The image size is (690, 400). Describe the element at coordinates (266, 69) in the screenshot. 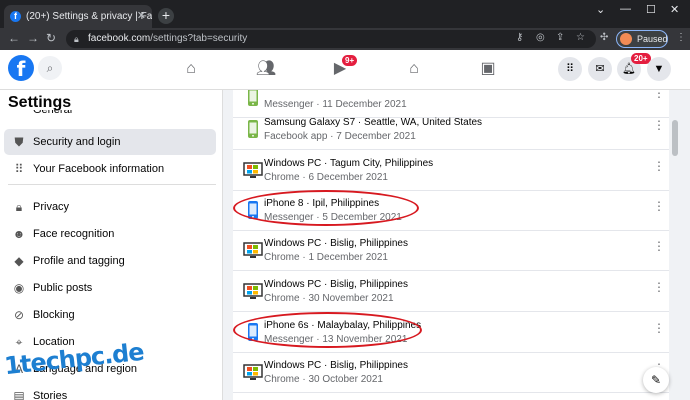

I see `friends-icon: 👥︎` at that location.